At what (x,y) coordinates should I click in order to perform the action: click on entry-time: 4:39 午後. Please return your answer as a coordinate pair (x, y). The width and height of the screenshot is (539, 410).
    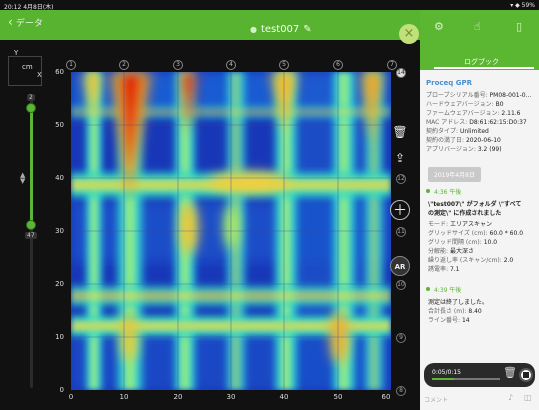
    Looking at the image, I should click on (448, 290).